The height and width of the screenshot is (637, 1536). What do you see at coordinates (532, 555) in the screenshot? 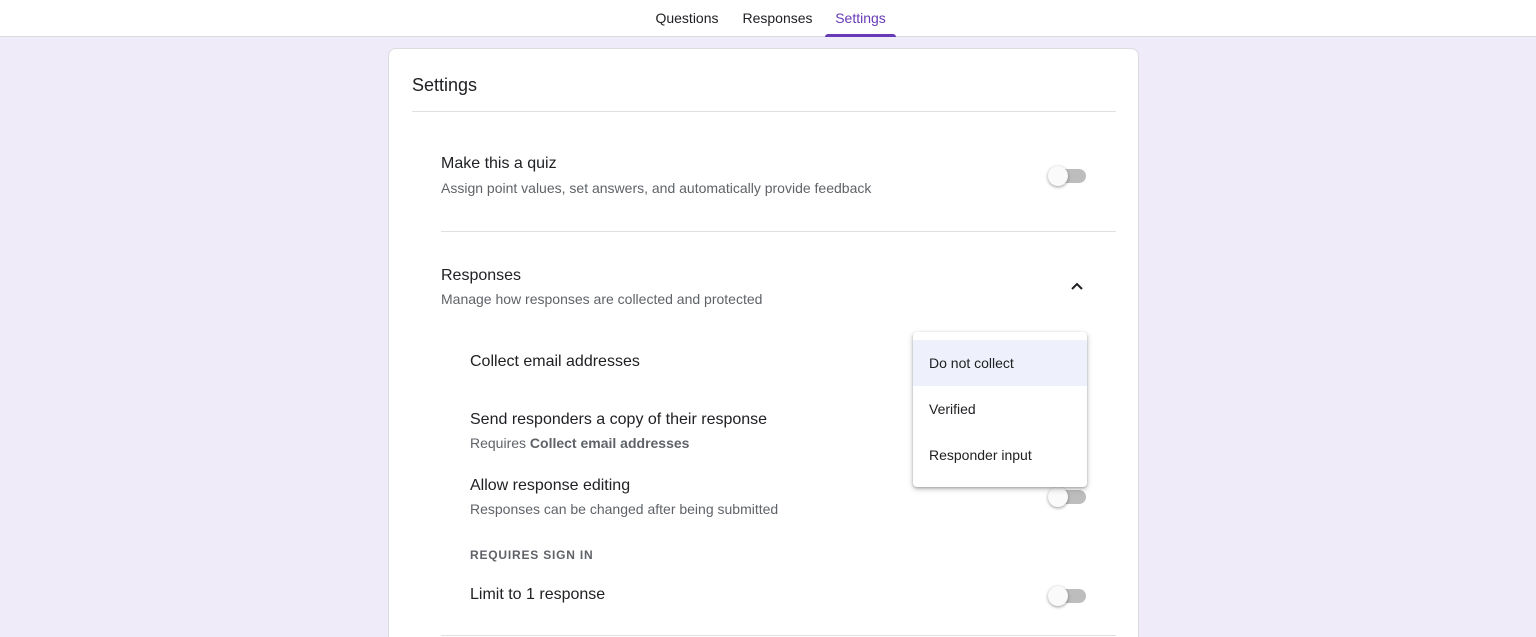
I see `requires-sign-in-label: REQUIRES SIGN IN` at bounding box center [532, 555].